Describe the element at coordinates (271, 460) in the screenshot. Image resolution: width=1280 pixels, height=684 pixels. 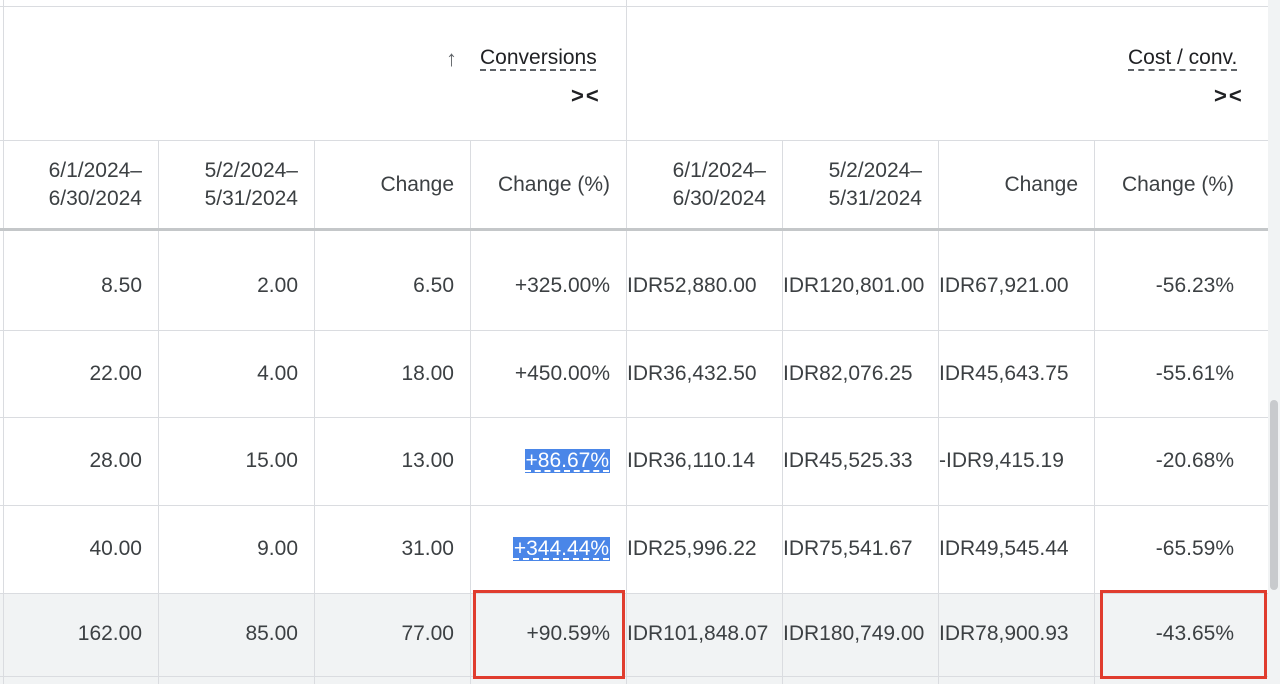
I see `cell-previous-conversions: 15.00` at that location.